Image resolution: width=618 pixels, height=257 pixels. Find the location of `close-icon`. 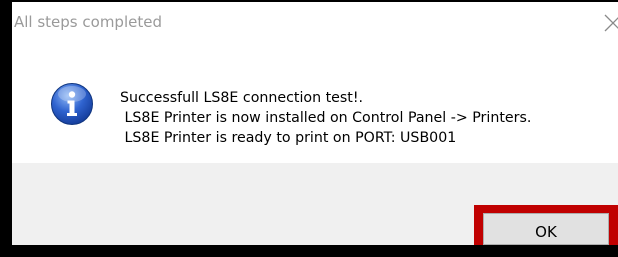

close-icon is located at coordinates (611, 23).